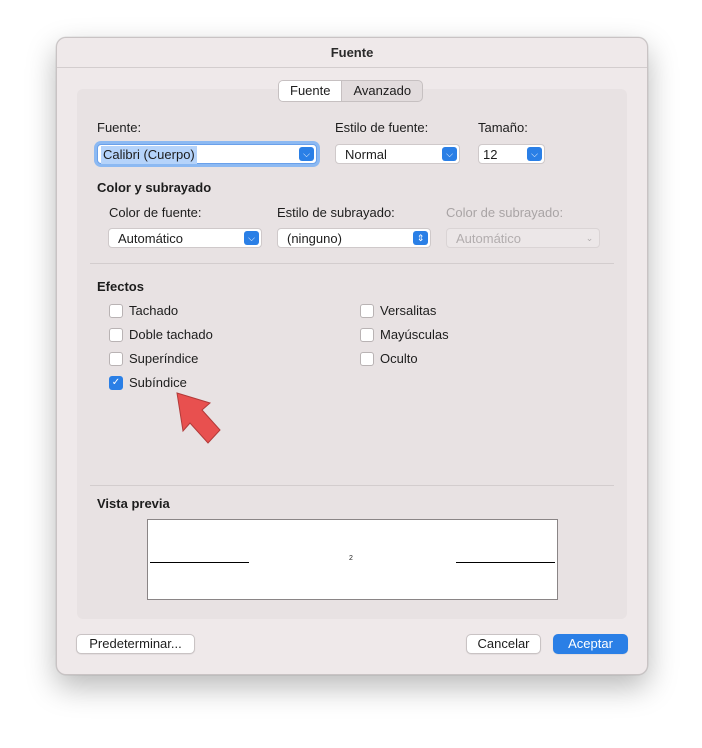 This screenshot has height=748, width=702. Describe the element at coordinates (120, 286) in the screenshot. I see `effects-heading: Efectos` at that location.